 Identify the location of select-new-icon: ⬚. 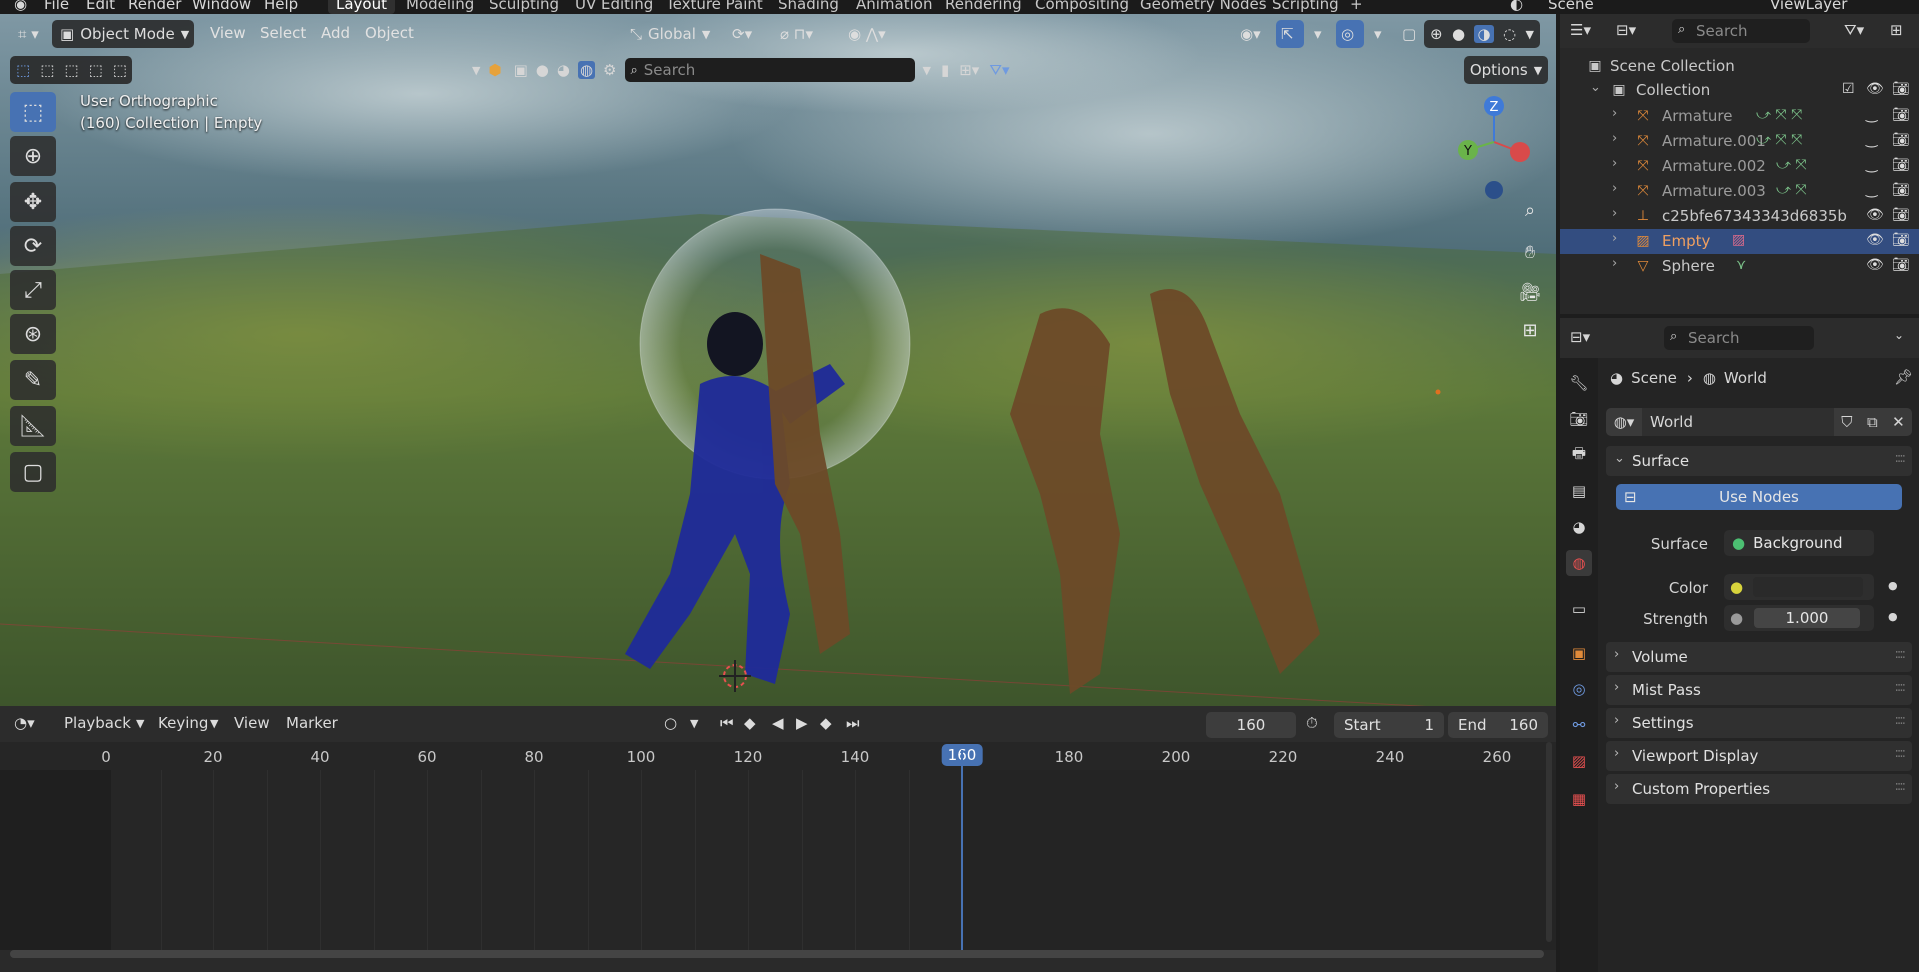
(23, 70).